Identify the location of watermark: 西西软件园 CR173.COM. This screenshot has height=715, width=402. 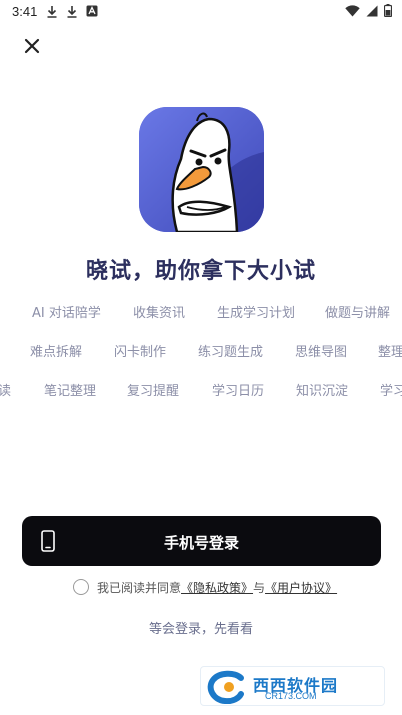
(292, 686).